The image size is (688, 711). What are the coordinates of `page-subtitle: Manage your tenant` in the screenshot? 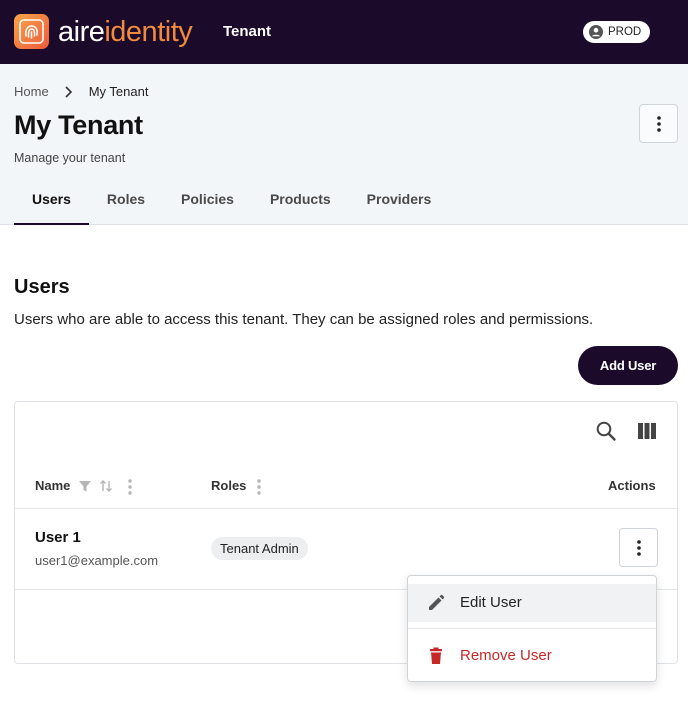 It's located at (70, 158).